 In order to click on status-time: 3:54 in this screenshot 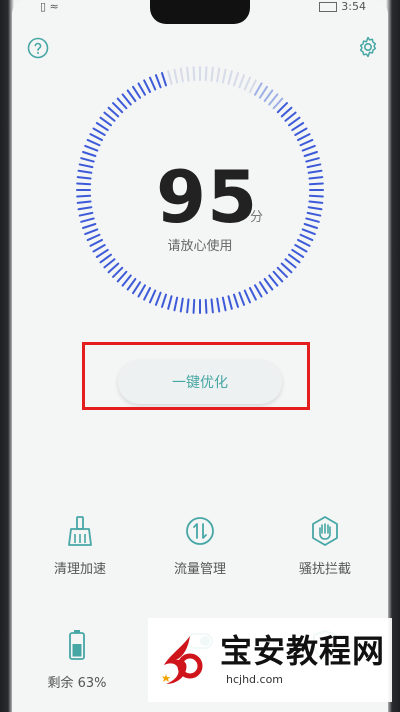, I will do `click(353, 6)`.